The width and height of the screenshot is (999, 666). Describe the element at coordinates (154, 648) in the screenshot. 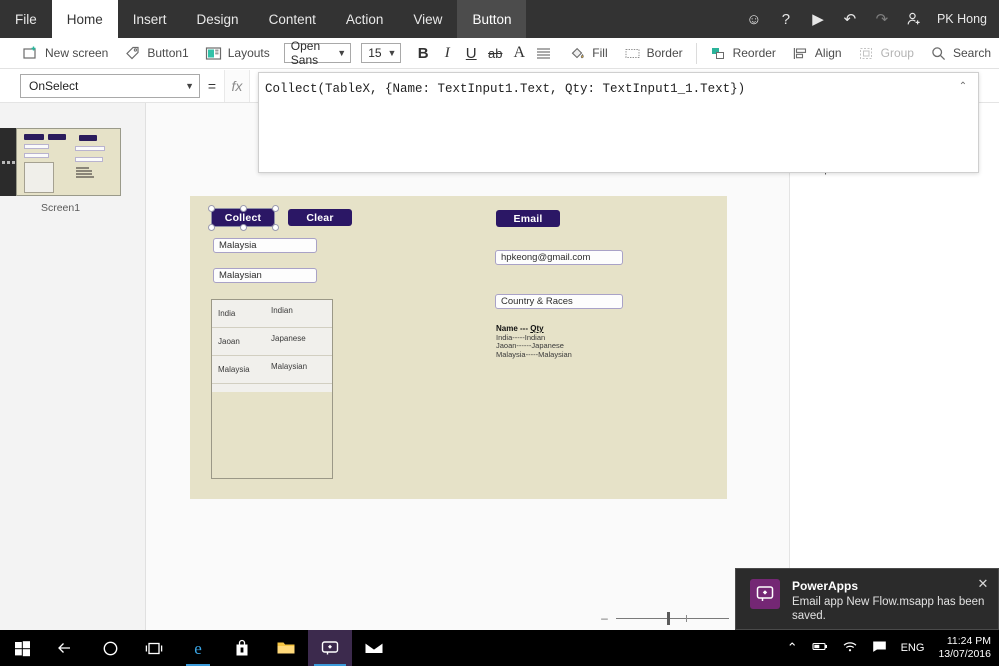

I see `task-view-button` at that location.